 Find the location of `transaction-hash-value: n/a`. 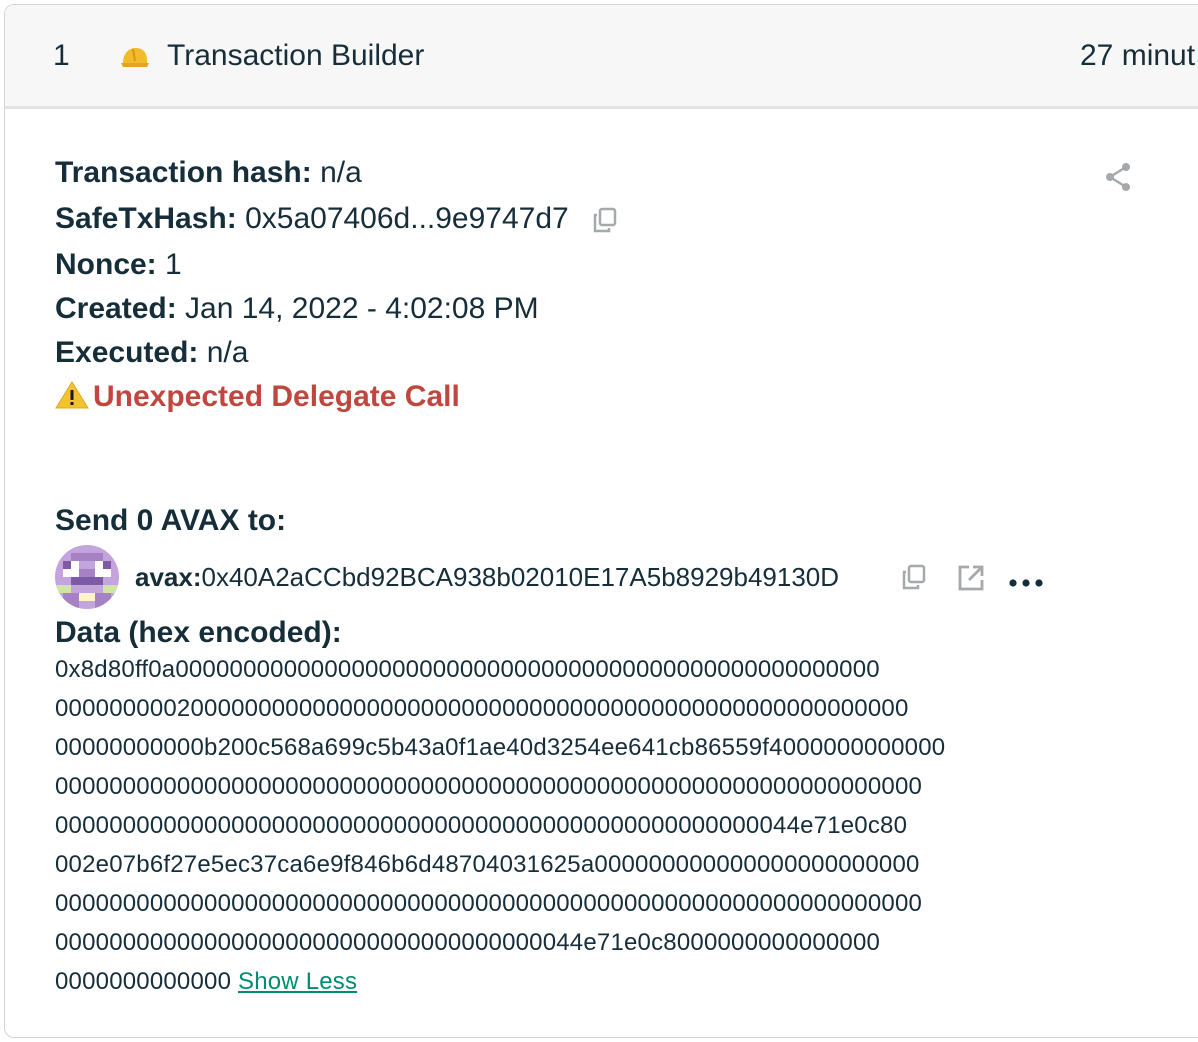

transaction-hash-value: n/a is located at coordinates (341, 172).